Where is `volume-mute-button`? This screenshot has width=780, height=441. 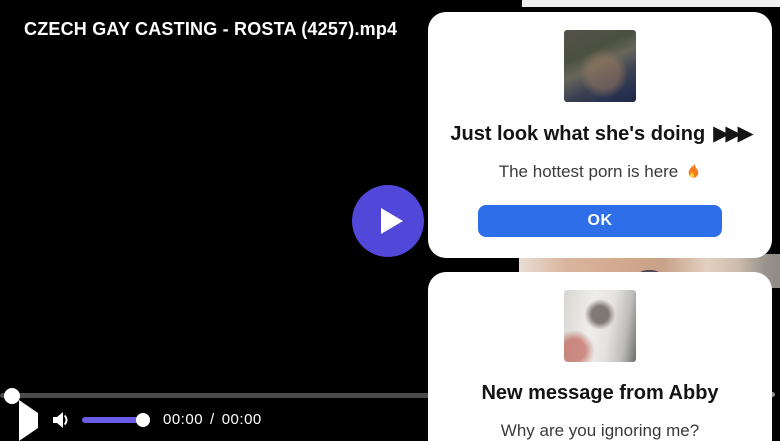 volume-mute-button is located at coordinates (62, 420).